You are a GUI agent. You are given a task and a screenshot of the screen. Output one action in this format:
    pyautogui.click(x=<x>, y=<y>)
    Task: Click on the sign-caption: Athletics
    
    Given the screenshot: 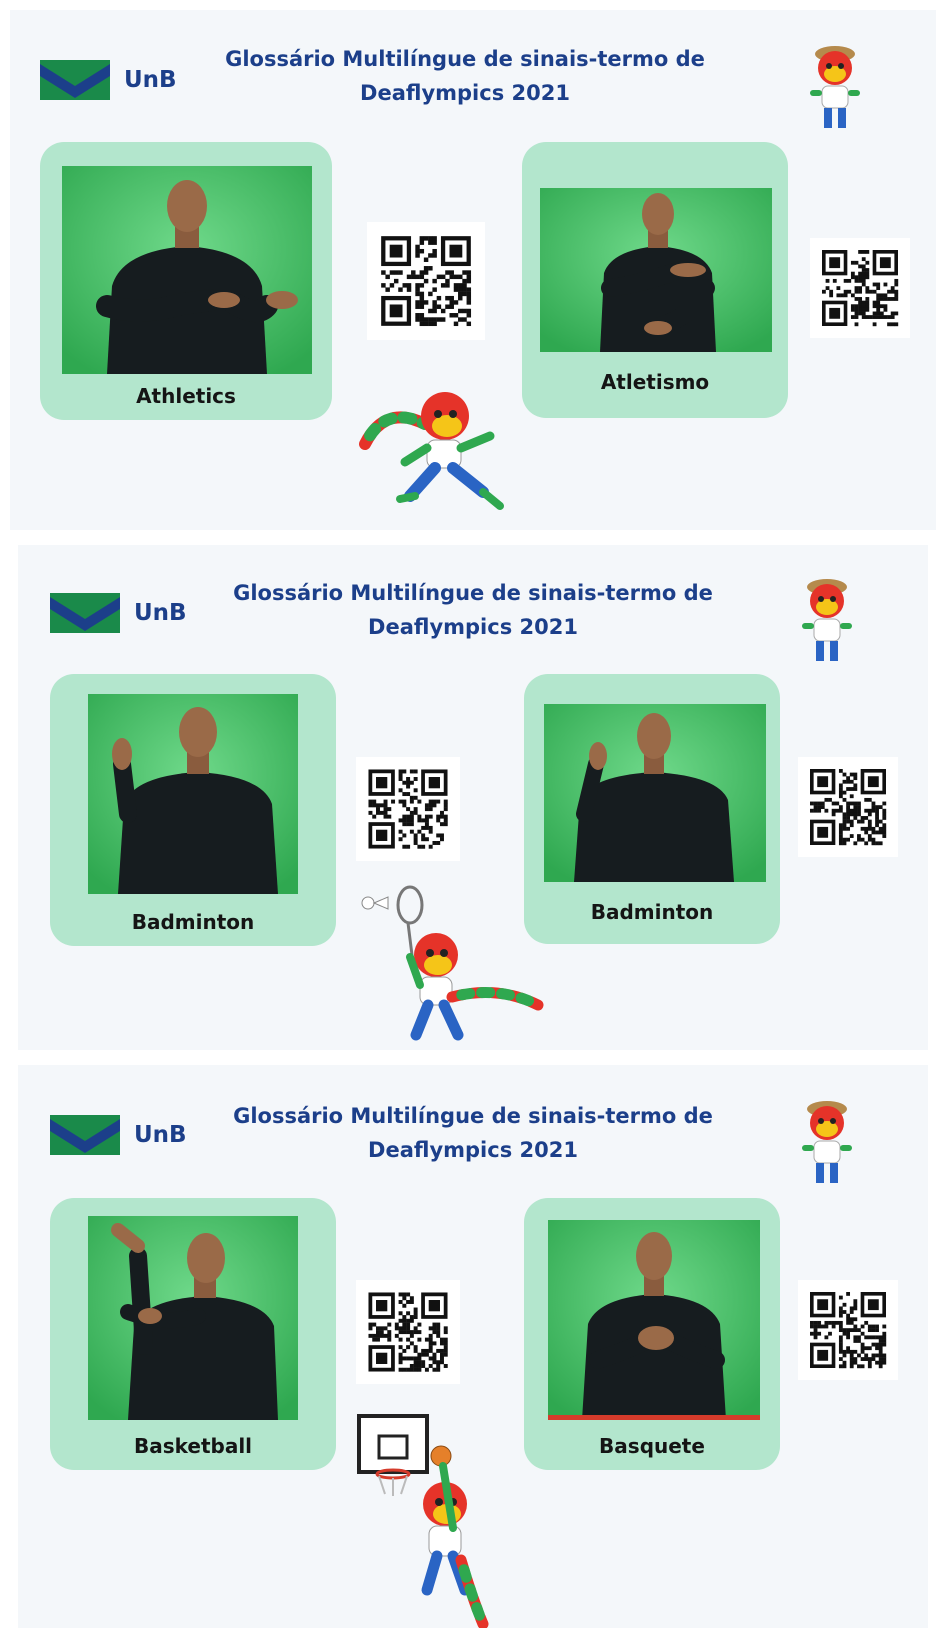 What is the action you would take?
    pyautogui.click(x=186, y=396)
    